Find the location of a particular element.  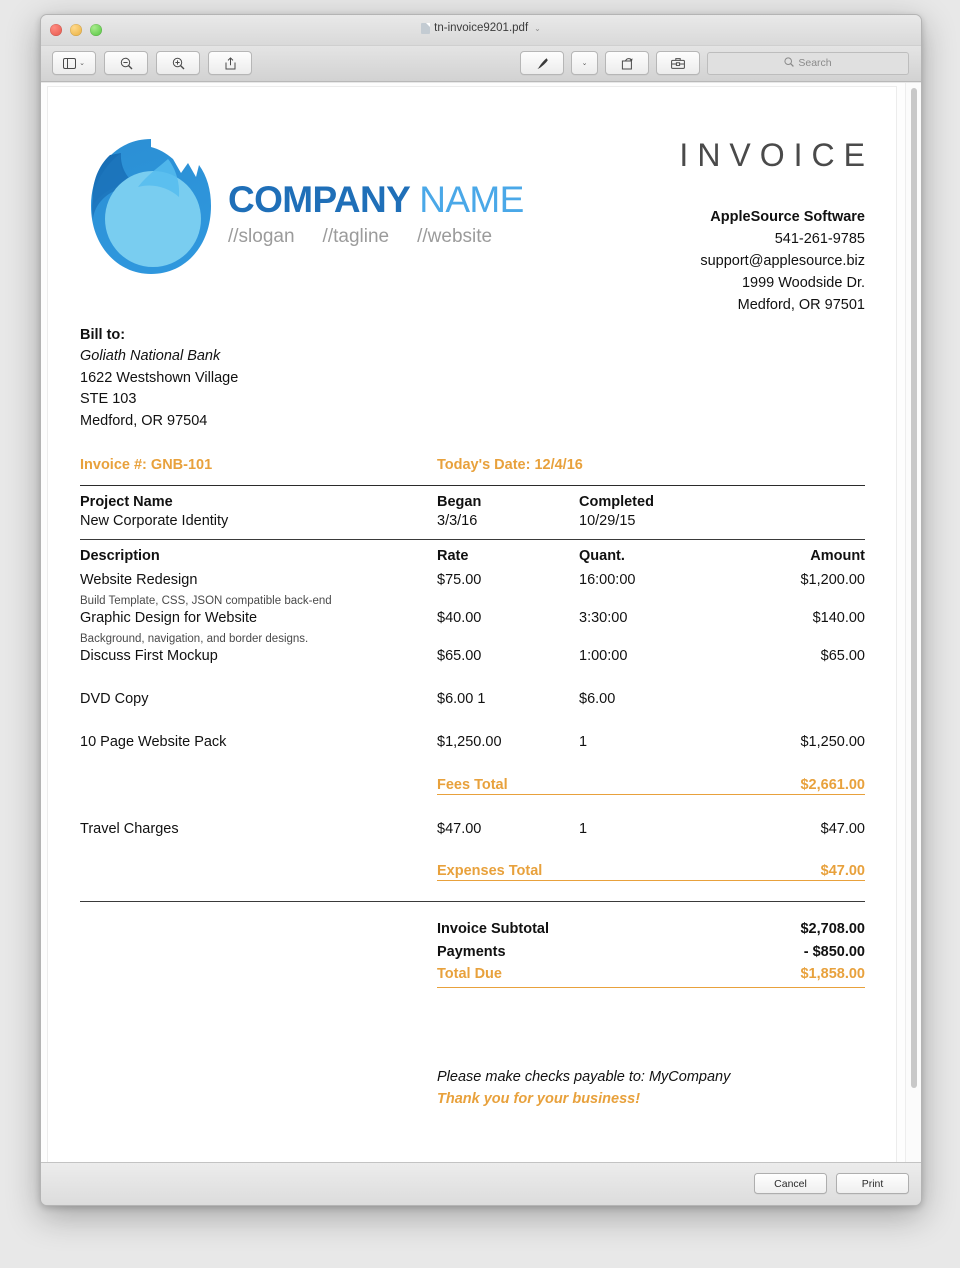

fees-total-value: $2,661.00 is located at coordinates (832, 785).